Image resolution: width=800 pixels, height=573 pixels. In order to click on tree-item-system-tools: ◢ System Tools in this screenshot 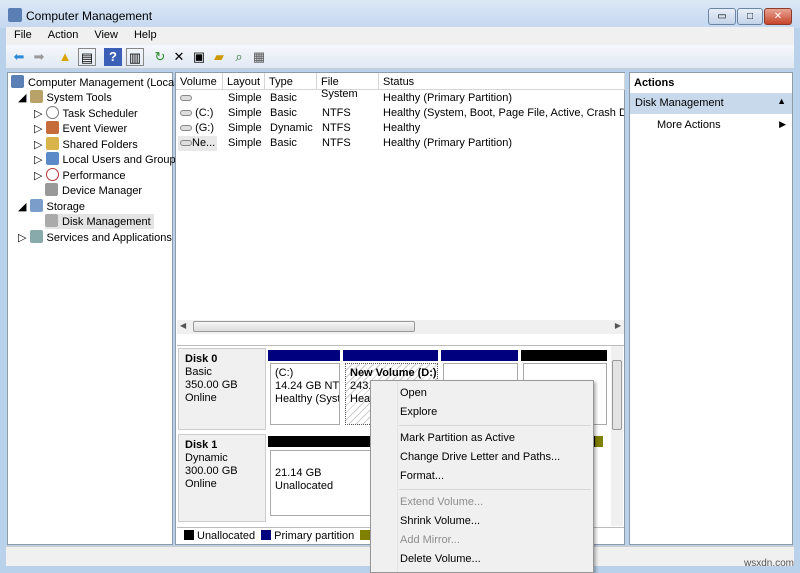, I will do `click(65, 97)`.